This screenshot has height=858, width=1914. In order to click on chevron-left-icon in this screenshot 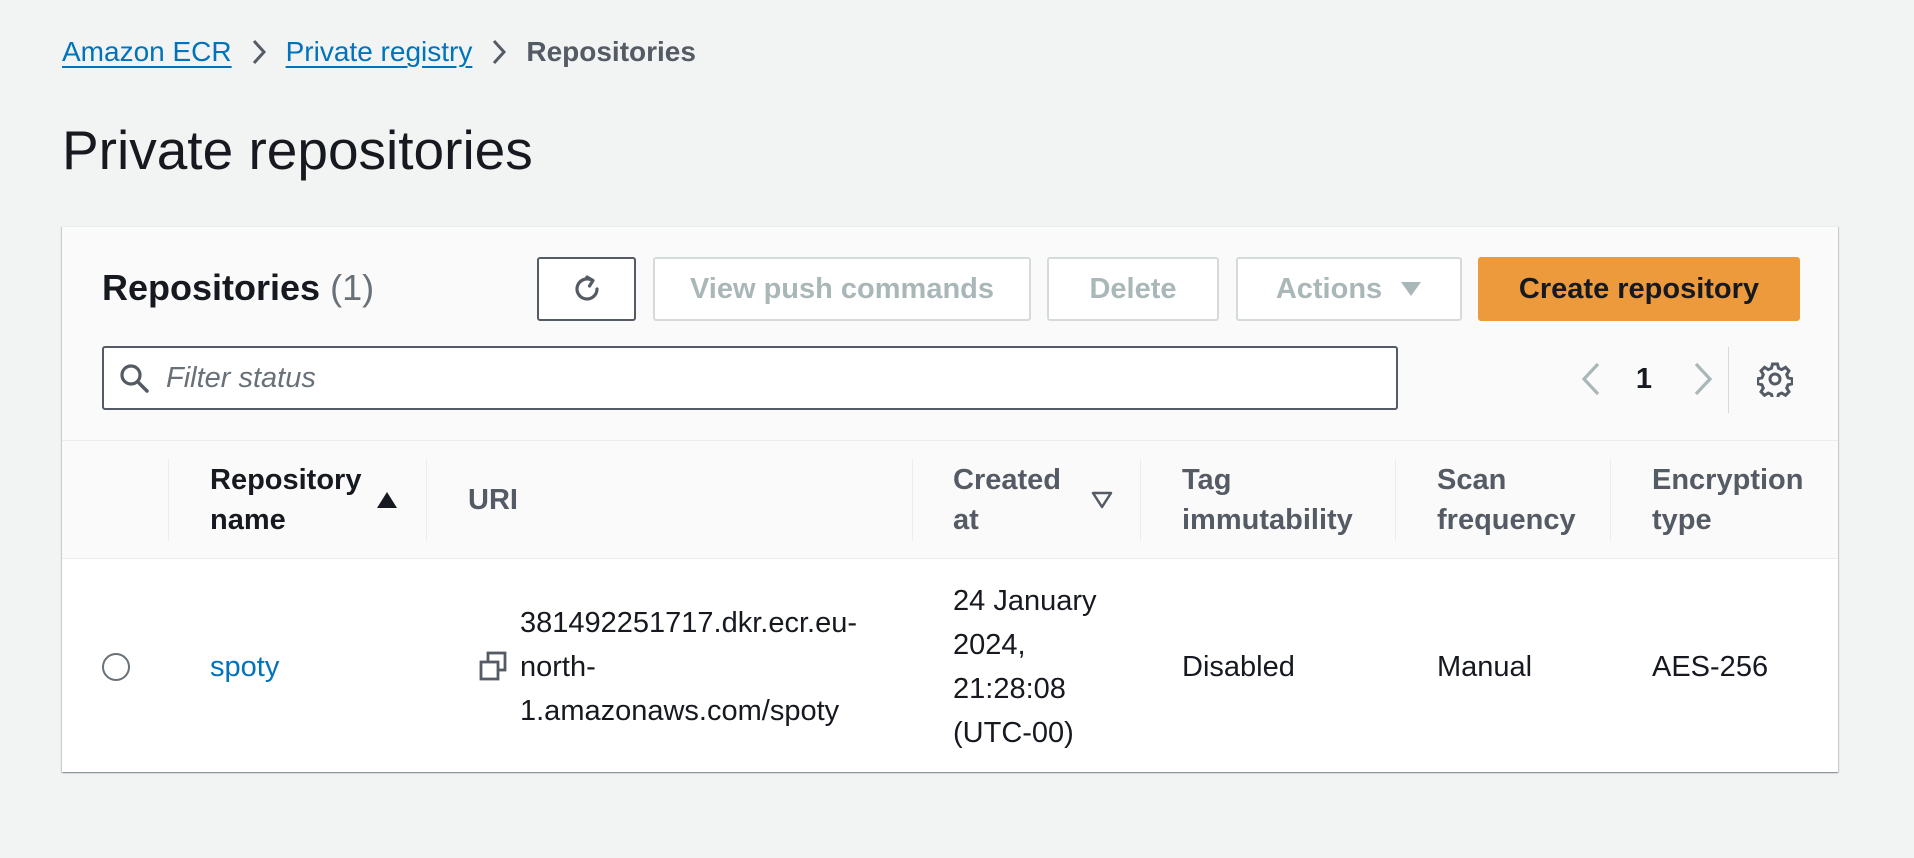, I will do `click(1590, 379)`.